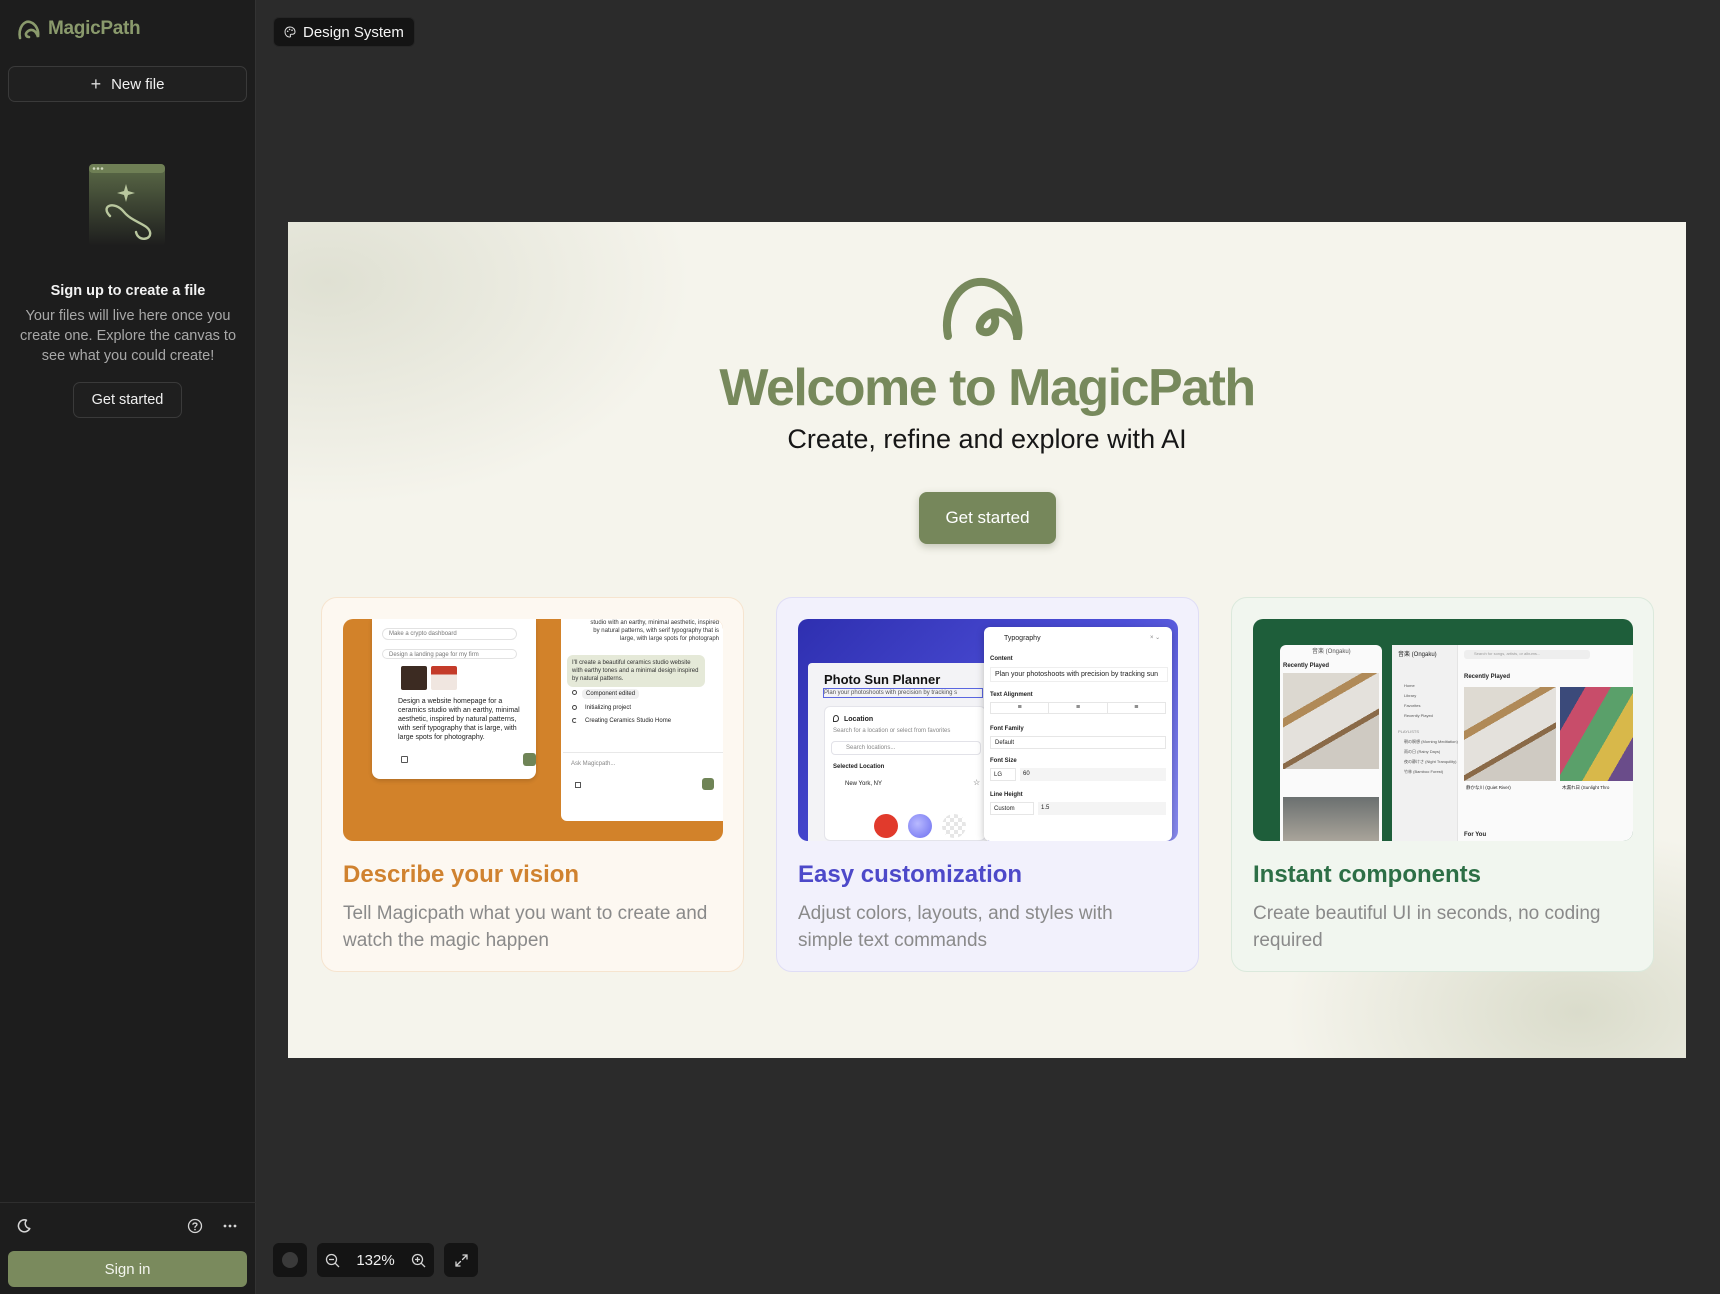 The height and width of the screenshot is (1294, 1720). What do you see at coordinates (708, 784) in the screenshot?
I see `ask-send-icon` at bounding box center [708, 784].